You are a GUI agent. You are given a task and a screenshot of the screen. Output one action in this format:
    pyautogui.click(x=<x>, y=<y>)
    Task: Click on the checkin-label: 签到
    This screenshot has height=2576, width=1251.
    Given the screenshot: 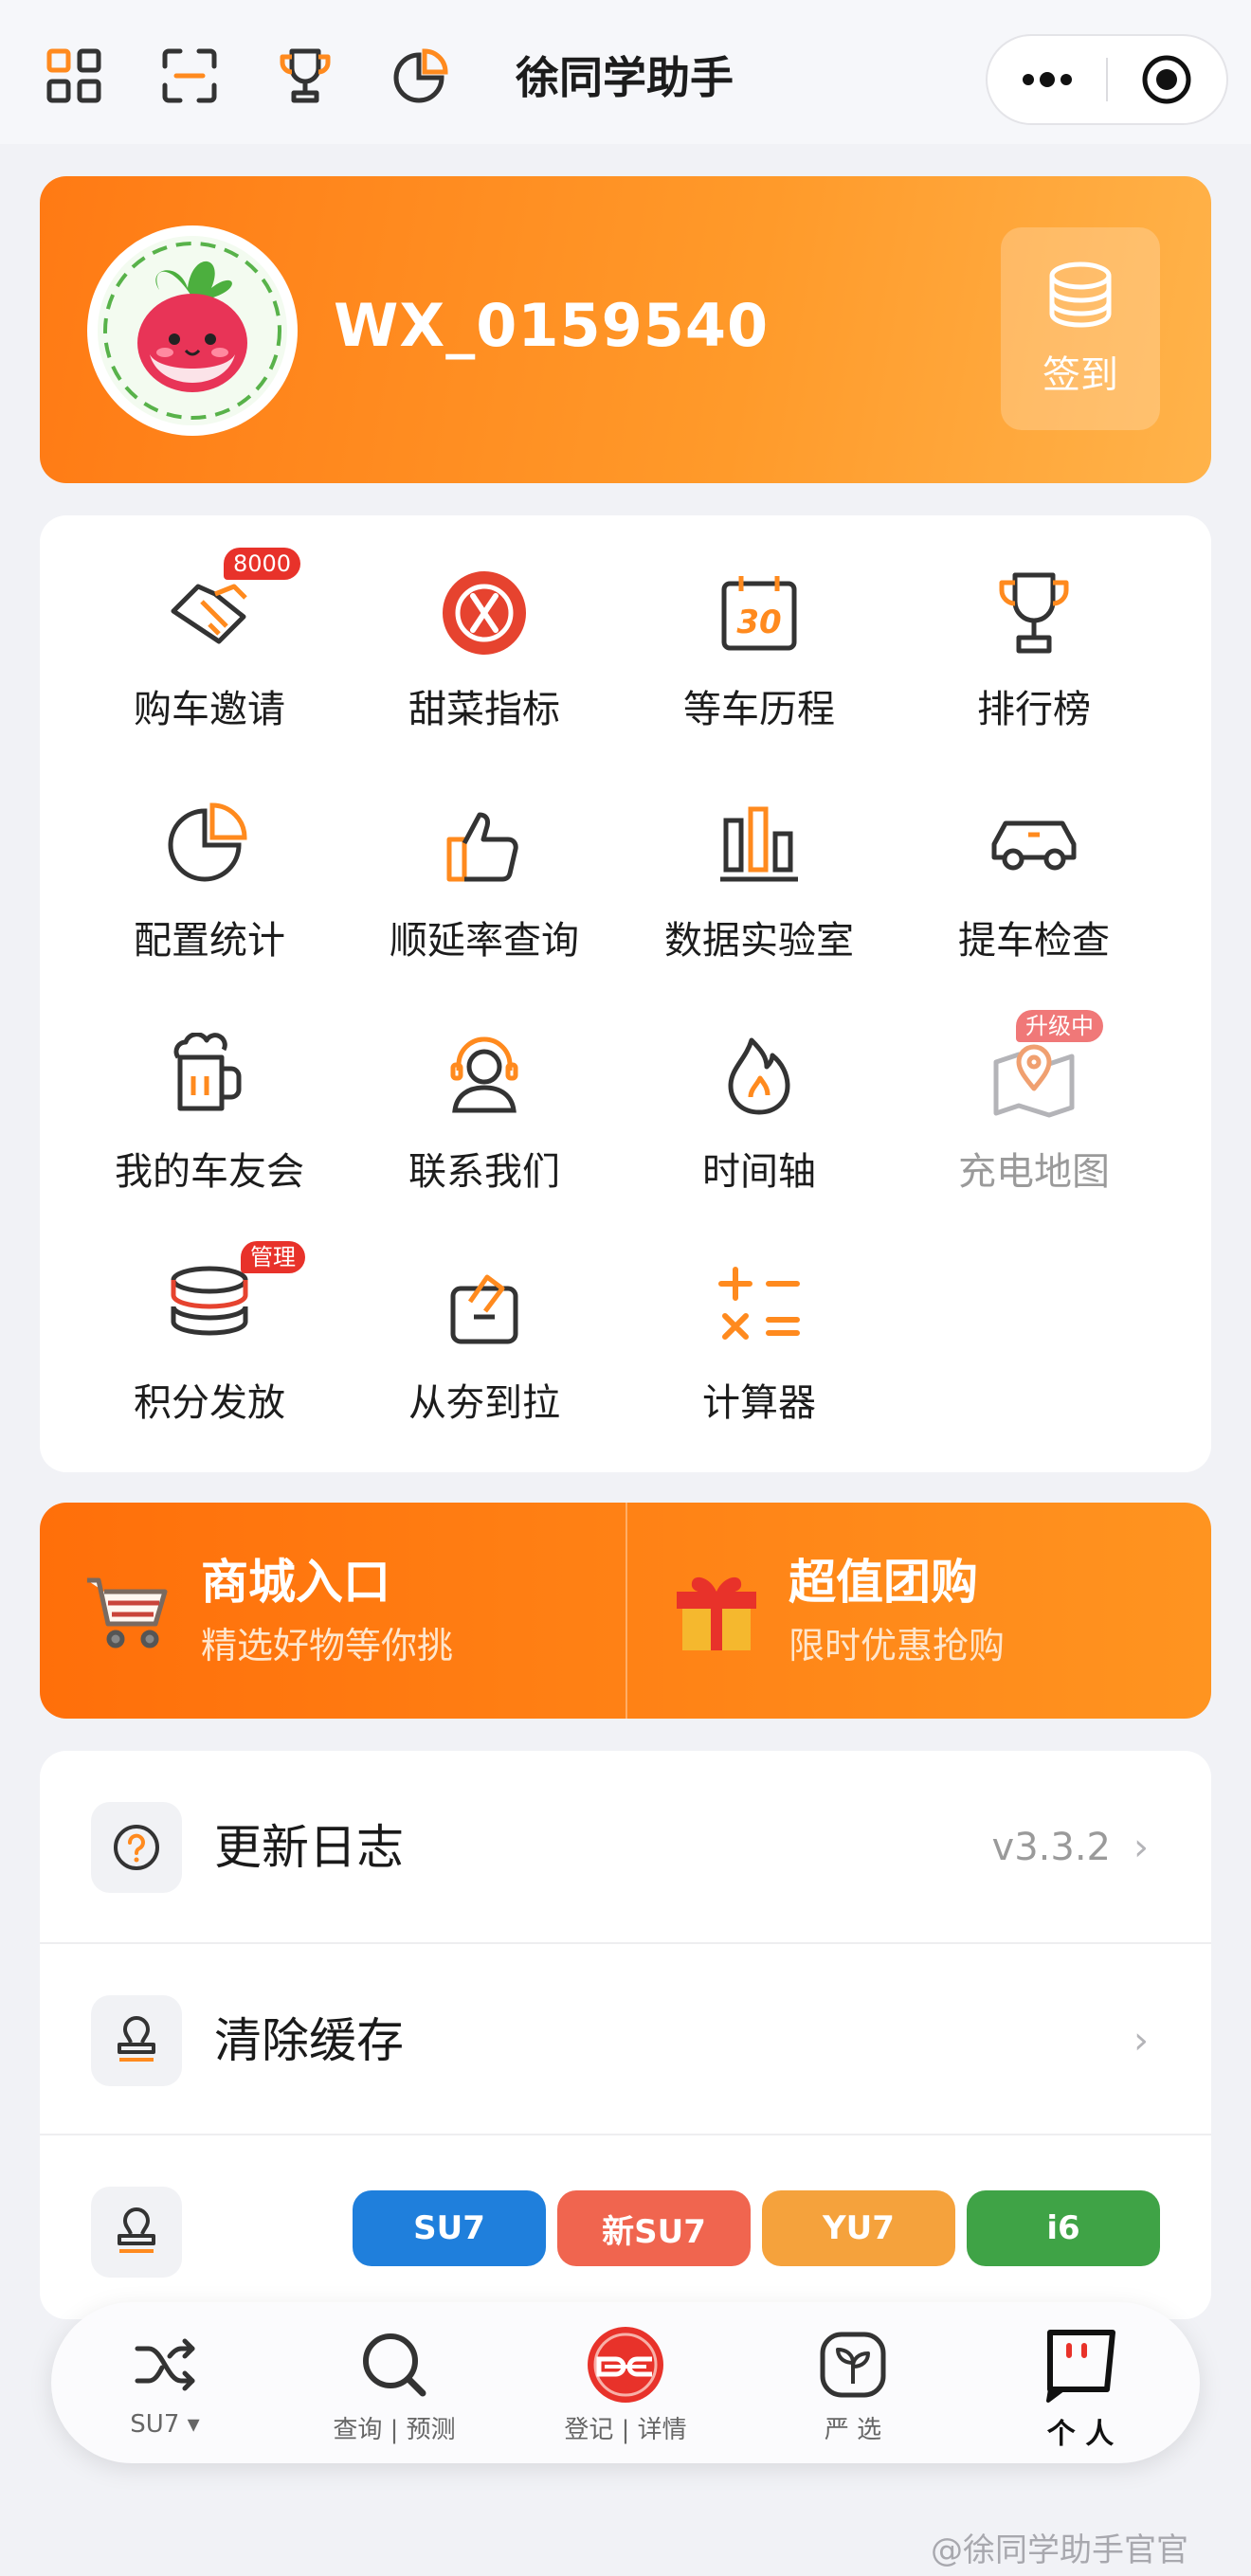 What is the action you would take?
    pyautogui.click(x=1080, y=375)
    